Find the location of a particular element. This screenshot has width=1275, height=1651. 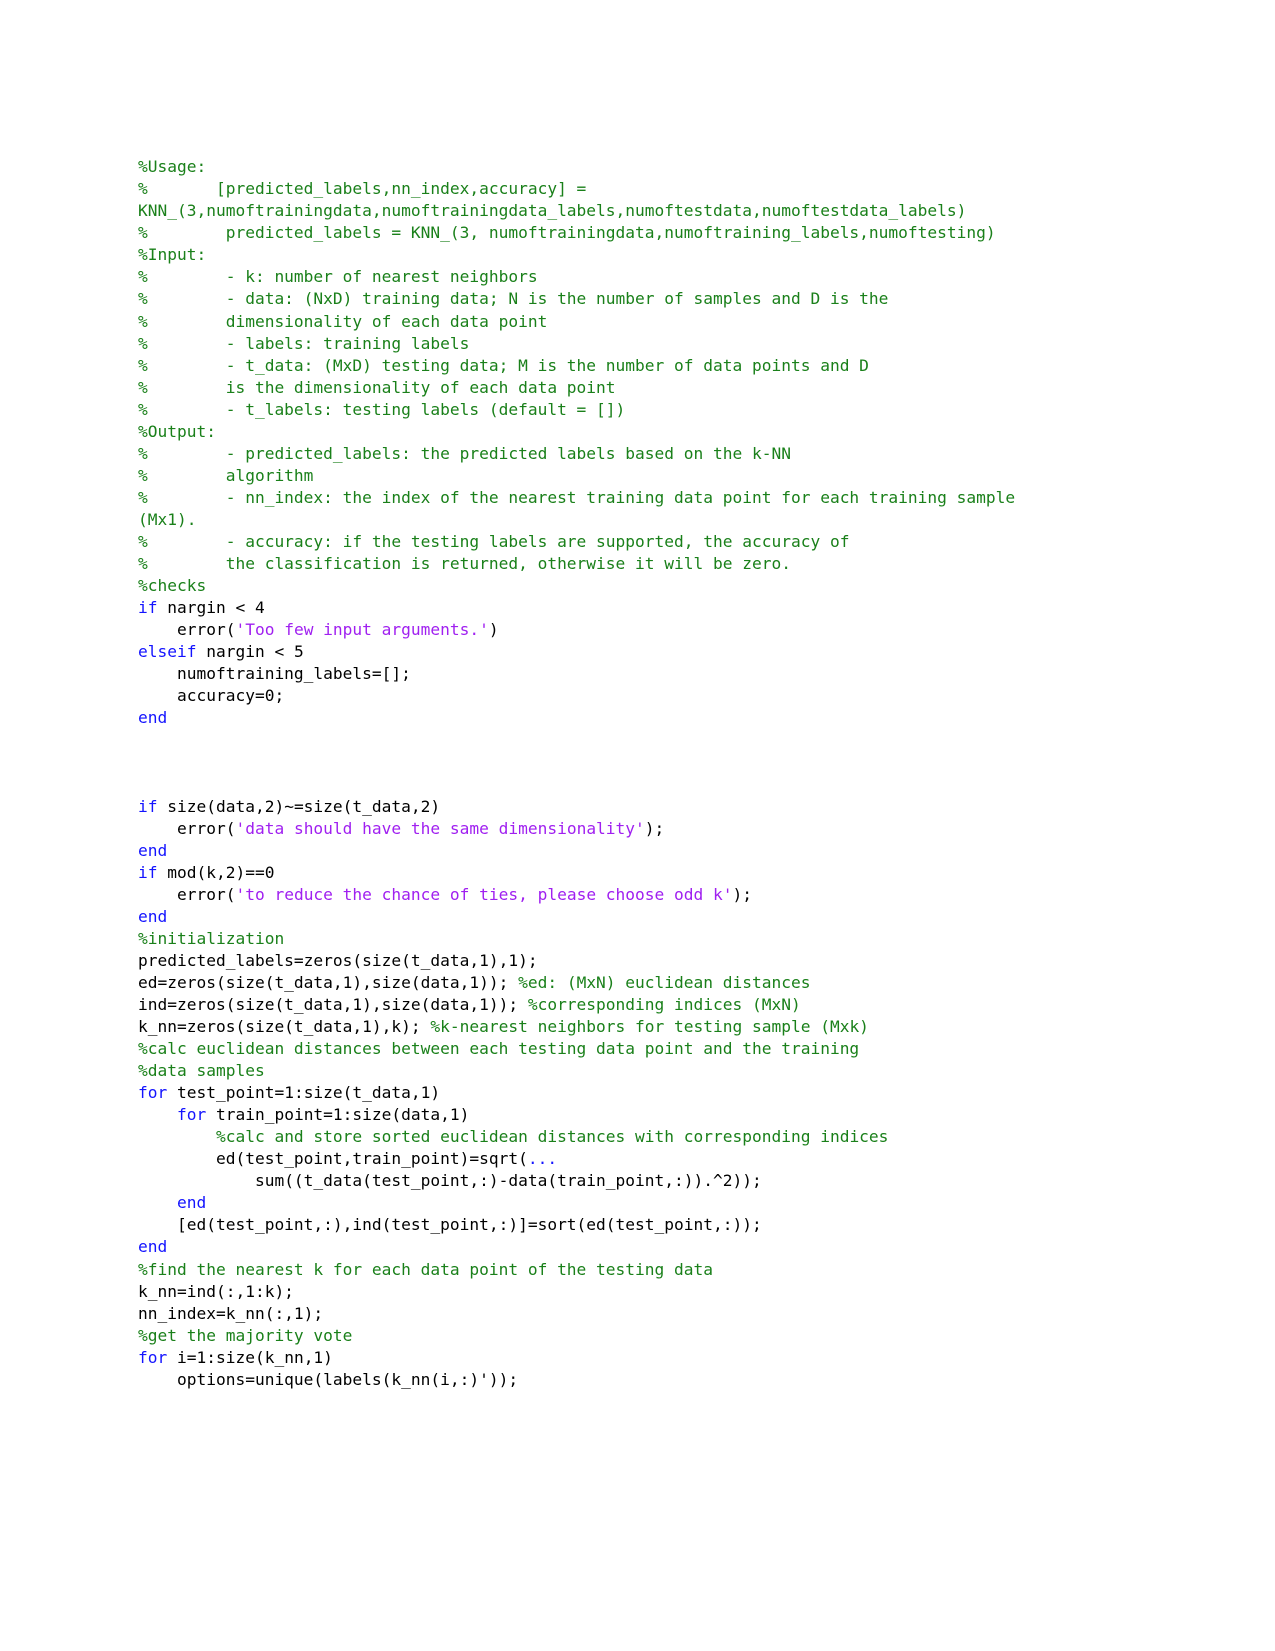

code-line: accuracy=0; is located at coordinates (610, 696).